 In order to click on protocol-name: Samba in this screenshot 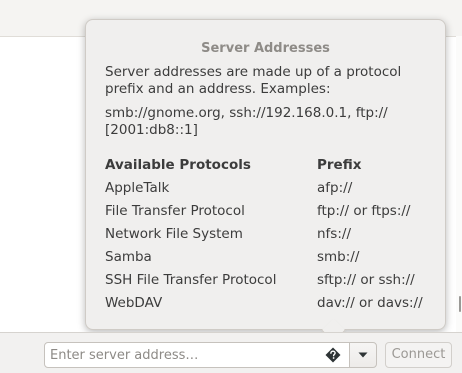, I will do `click(128, 257)`.